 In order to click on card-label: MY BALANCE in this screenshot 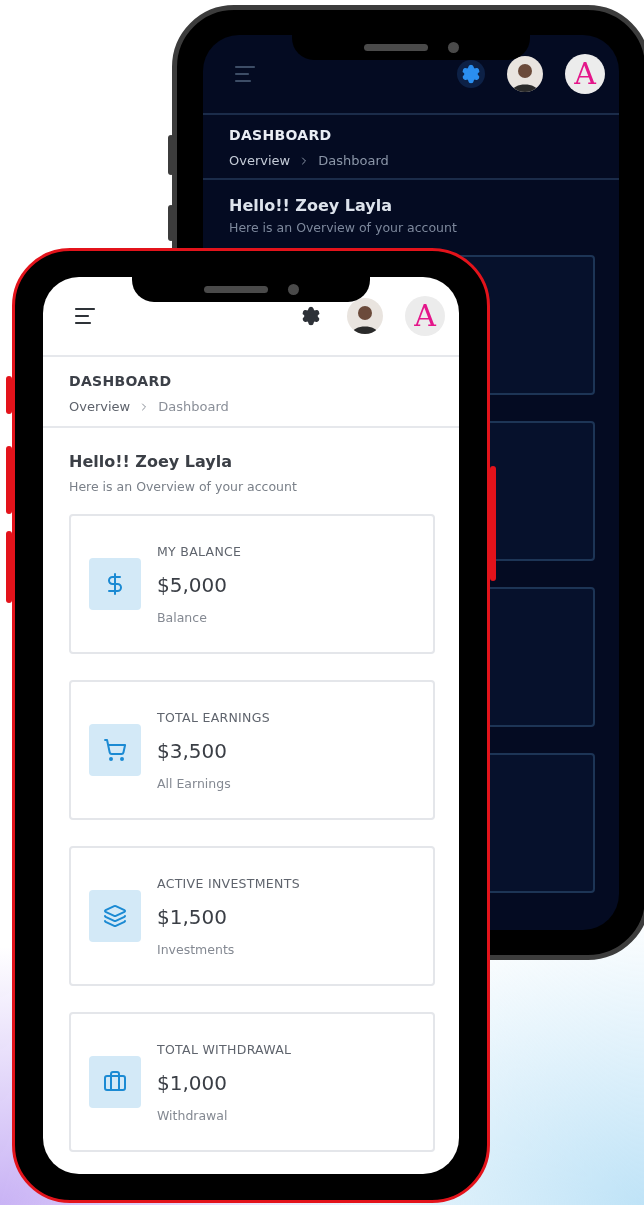, I will do `click(199, 551)`.